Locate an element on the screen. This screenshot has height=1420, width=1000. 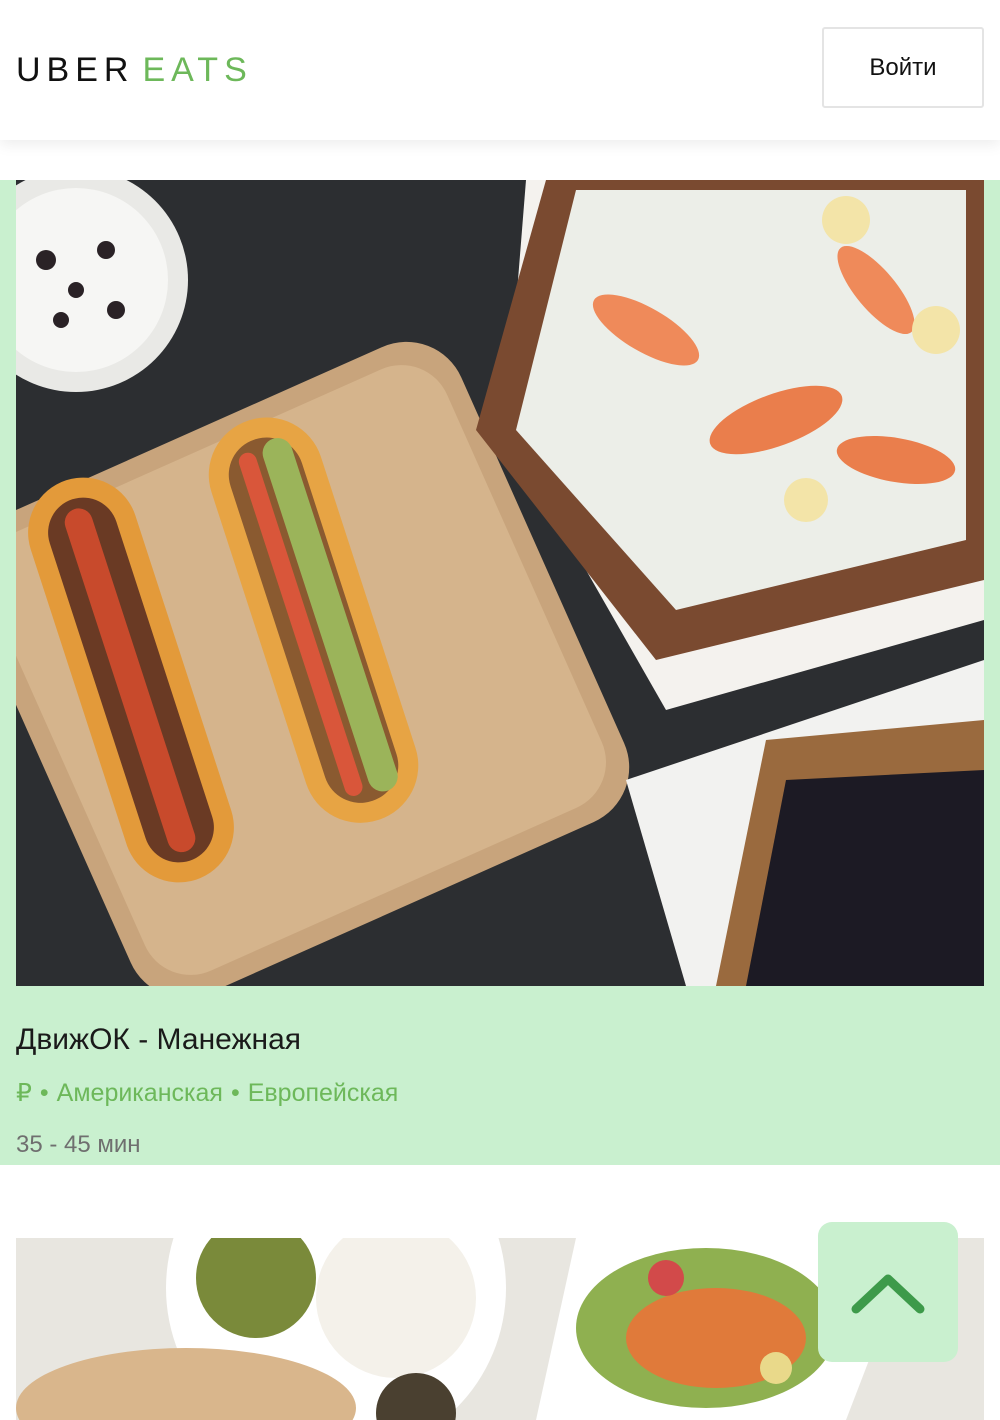
top-bar: UBER EATS Войти is located at coordinates (500, 70).